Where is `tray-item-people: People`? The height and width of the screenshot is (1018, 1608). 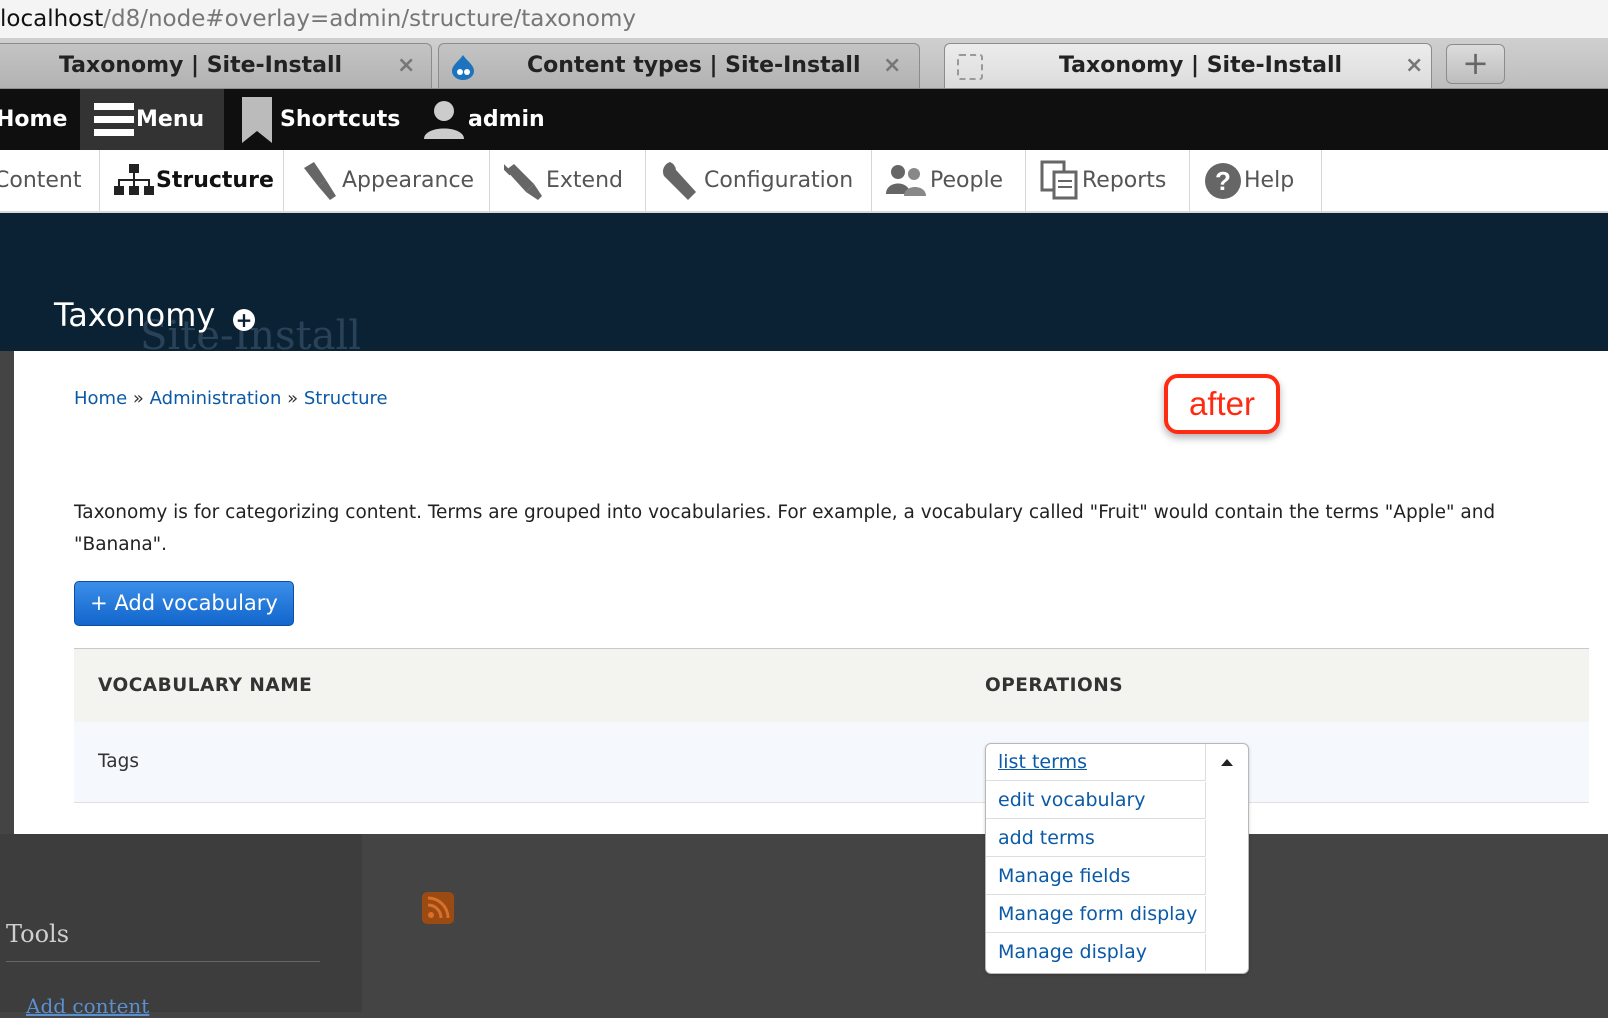
tray-item-people: People is located at coordinates (949, 180).